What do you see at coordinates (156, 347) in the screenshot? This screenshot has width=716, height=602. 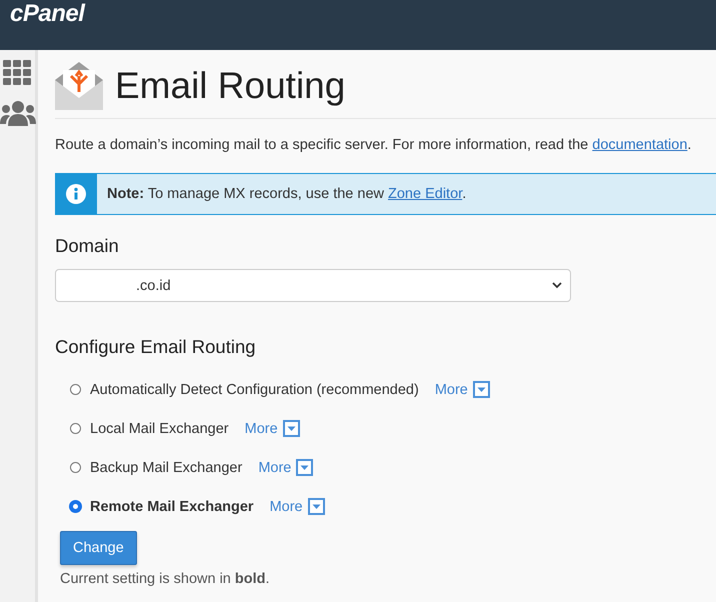 I see `routing-heading: Configure Email Routing` at bounding box center [156, 347].